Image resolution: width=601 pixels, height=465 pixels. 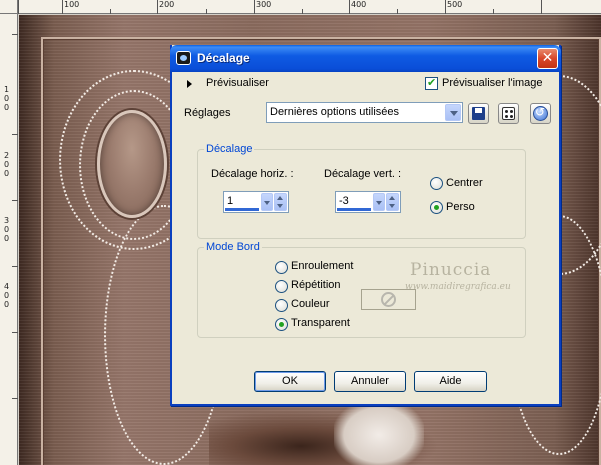 I want to click on edge-mode-group-title: Mode Bord, so click(x=233, y=247).